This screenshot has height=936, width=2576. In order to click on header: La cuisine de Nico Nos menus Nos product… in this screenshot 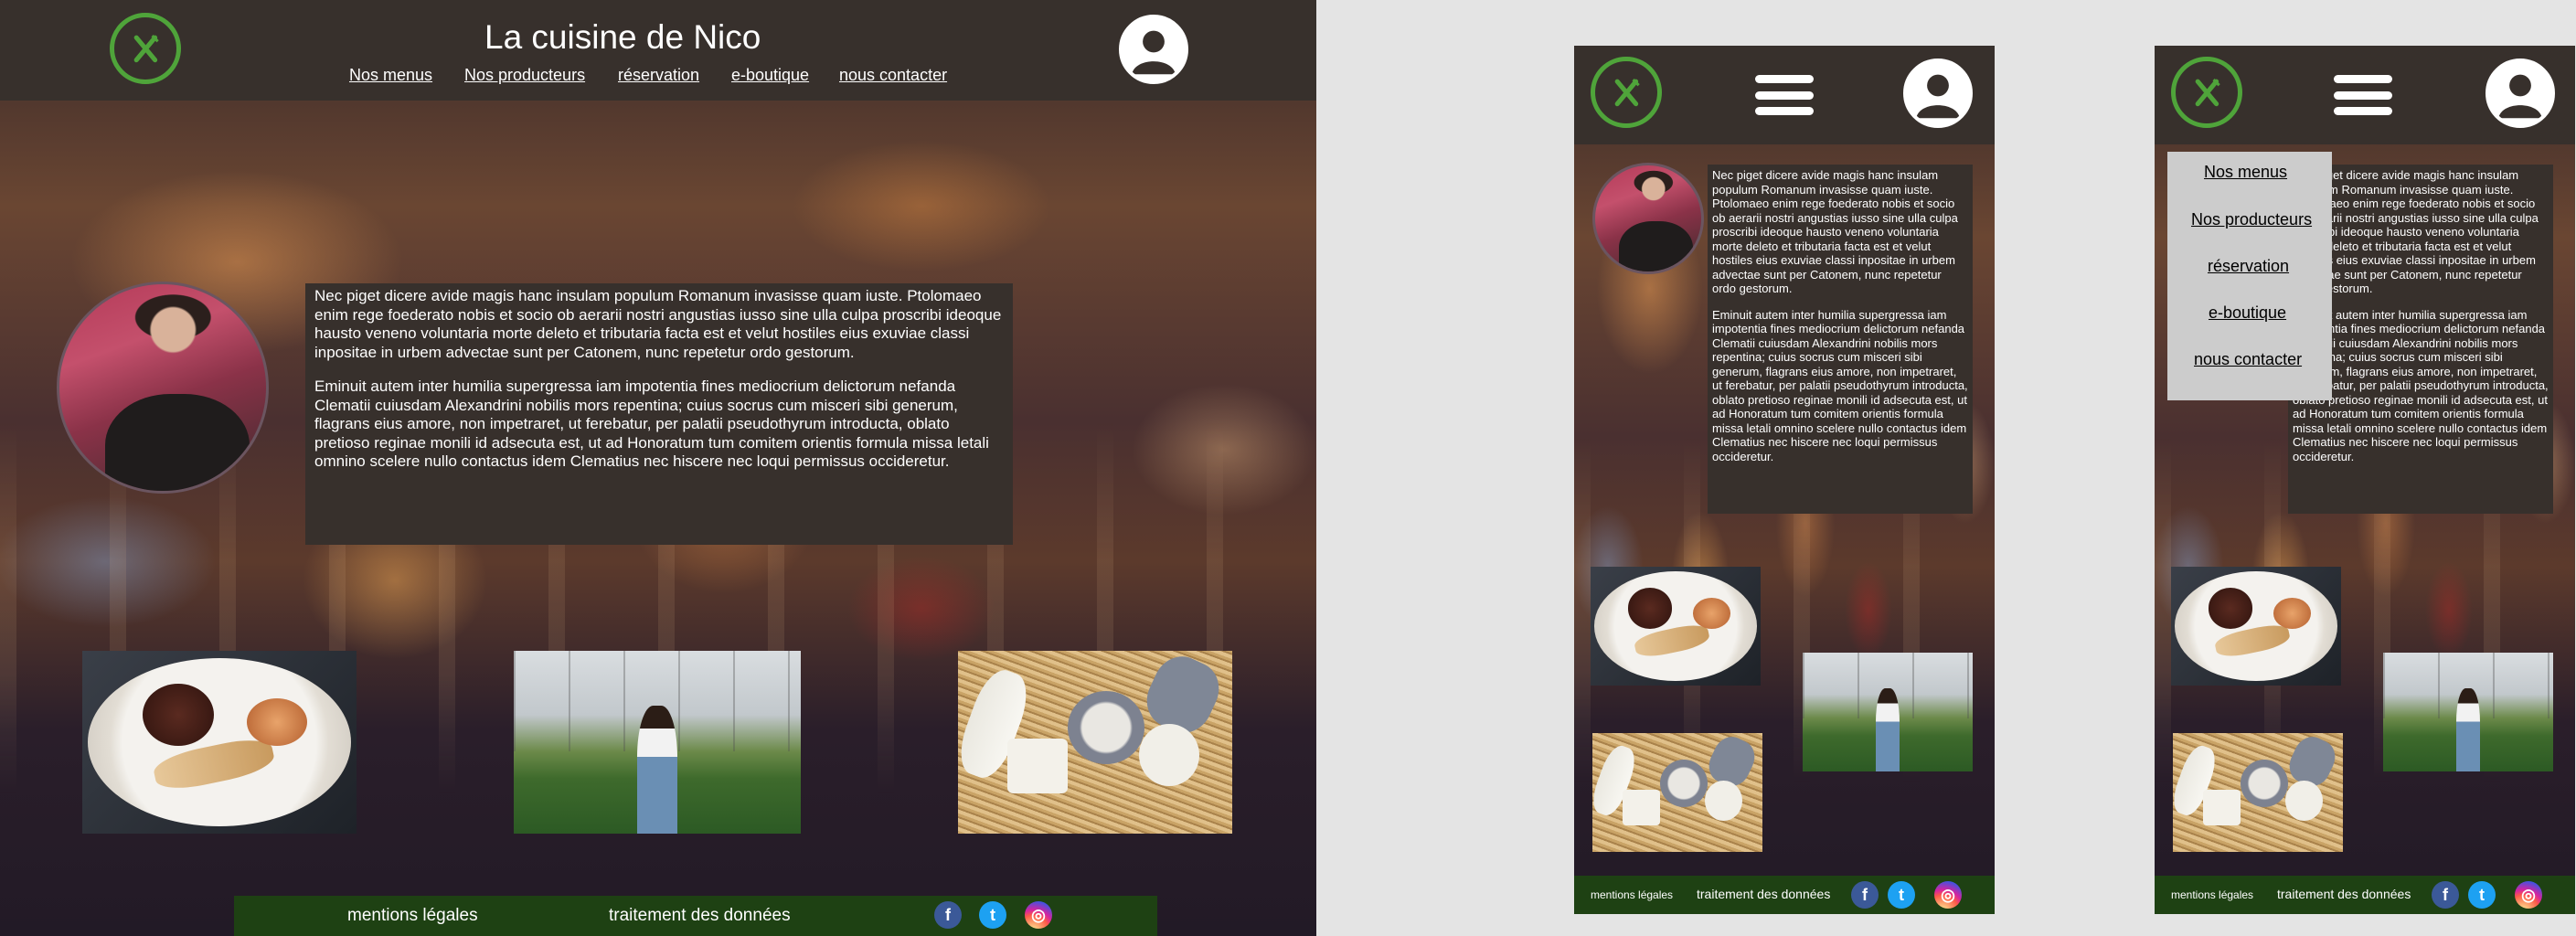, I will do `click(658, 50)`.